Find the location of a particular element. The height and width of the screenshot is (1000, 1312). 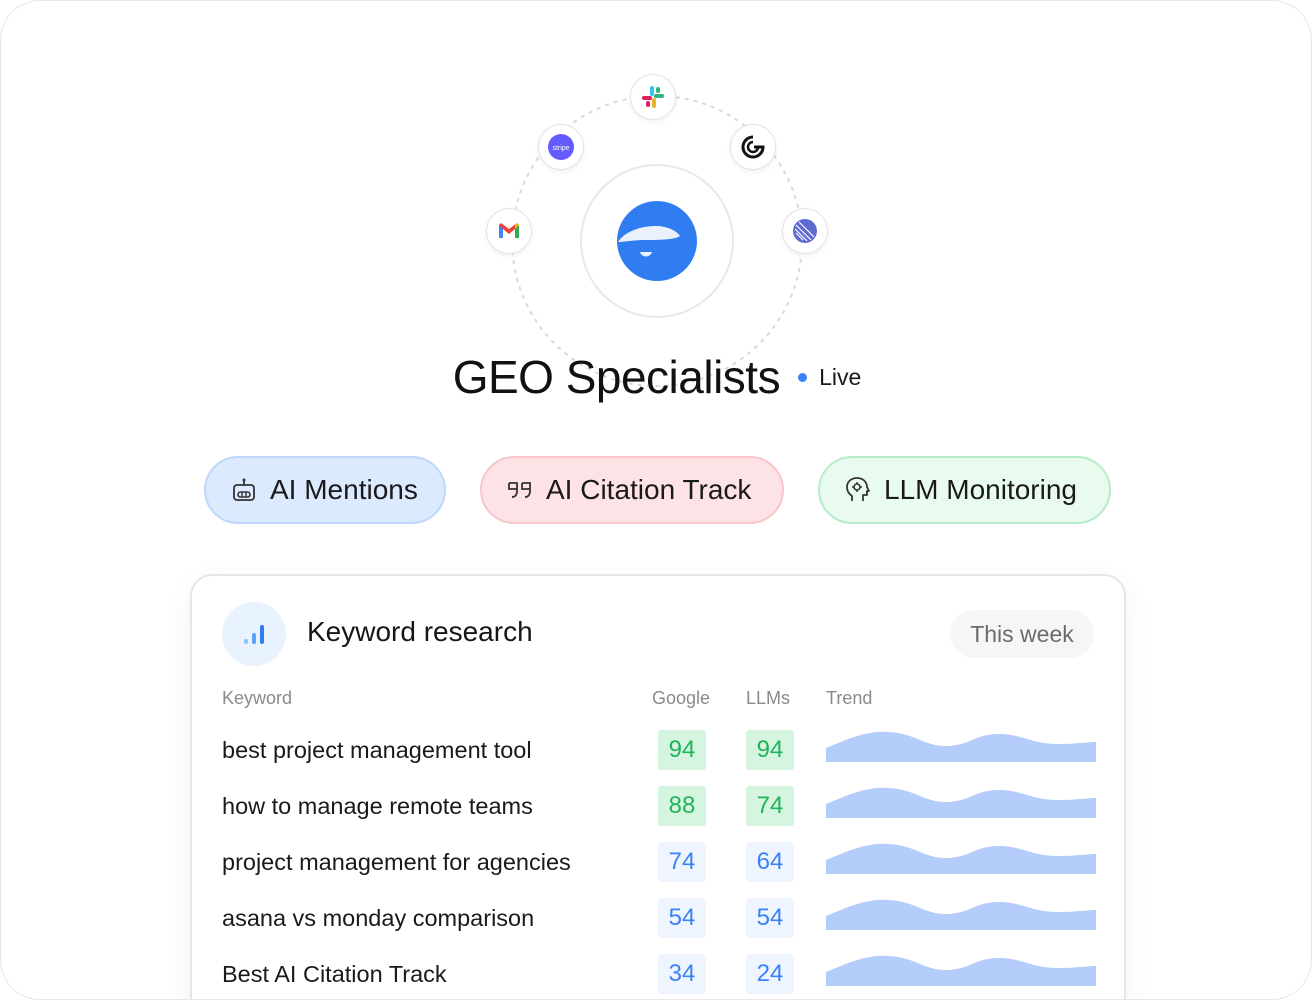

column-header-keyword: Keyword is located at coordinates (257, 698).